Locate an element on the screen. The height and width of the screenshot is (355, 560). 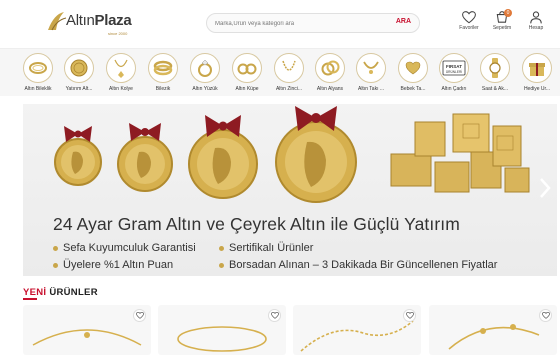
category-label: Altın Çadırı is located at coordinates (454, 89).